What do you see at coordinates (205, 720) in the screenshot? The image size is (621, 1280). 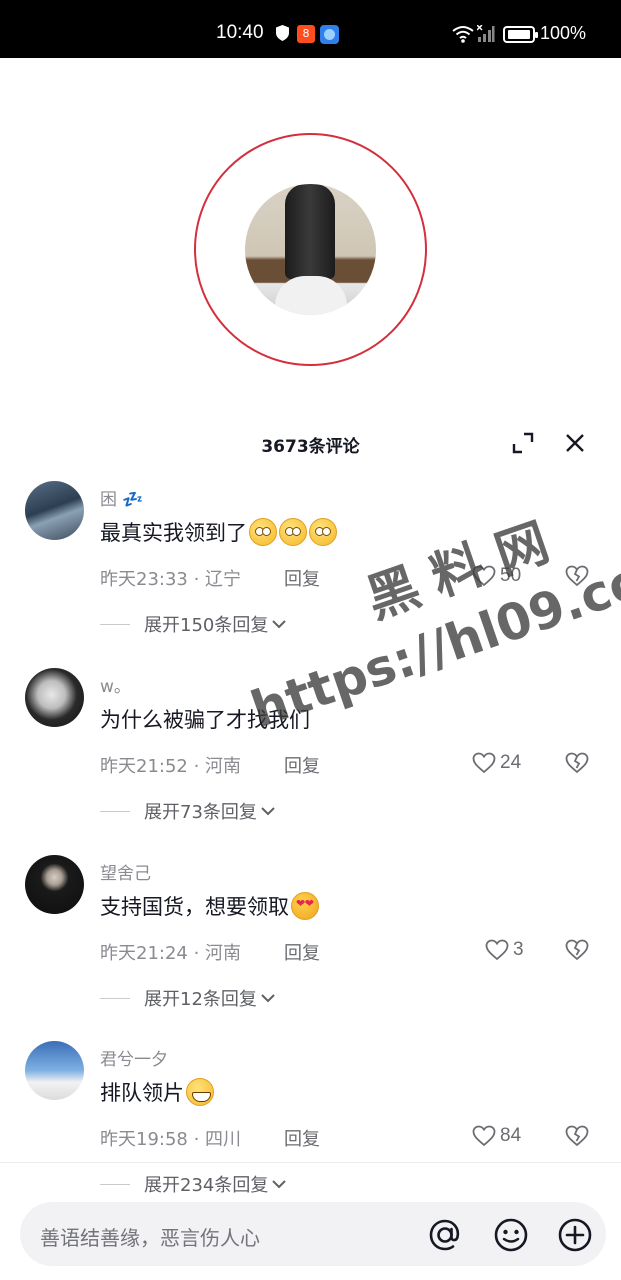 I see `comment-text: 为什么被骗了才找我们` at bounding box center [205, 720].